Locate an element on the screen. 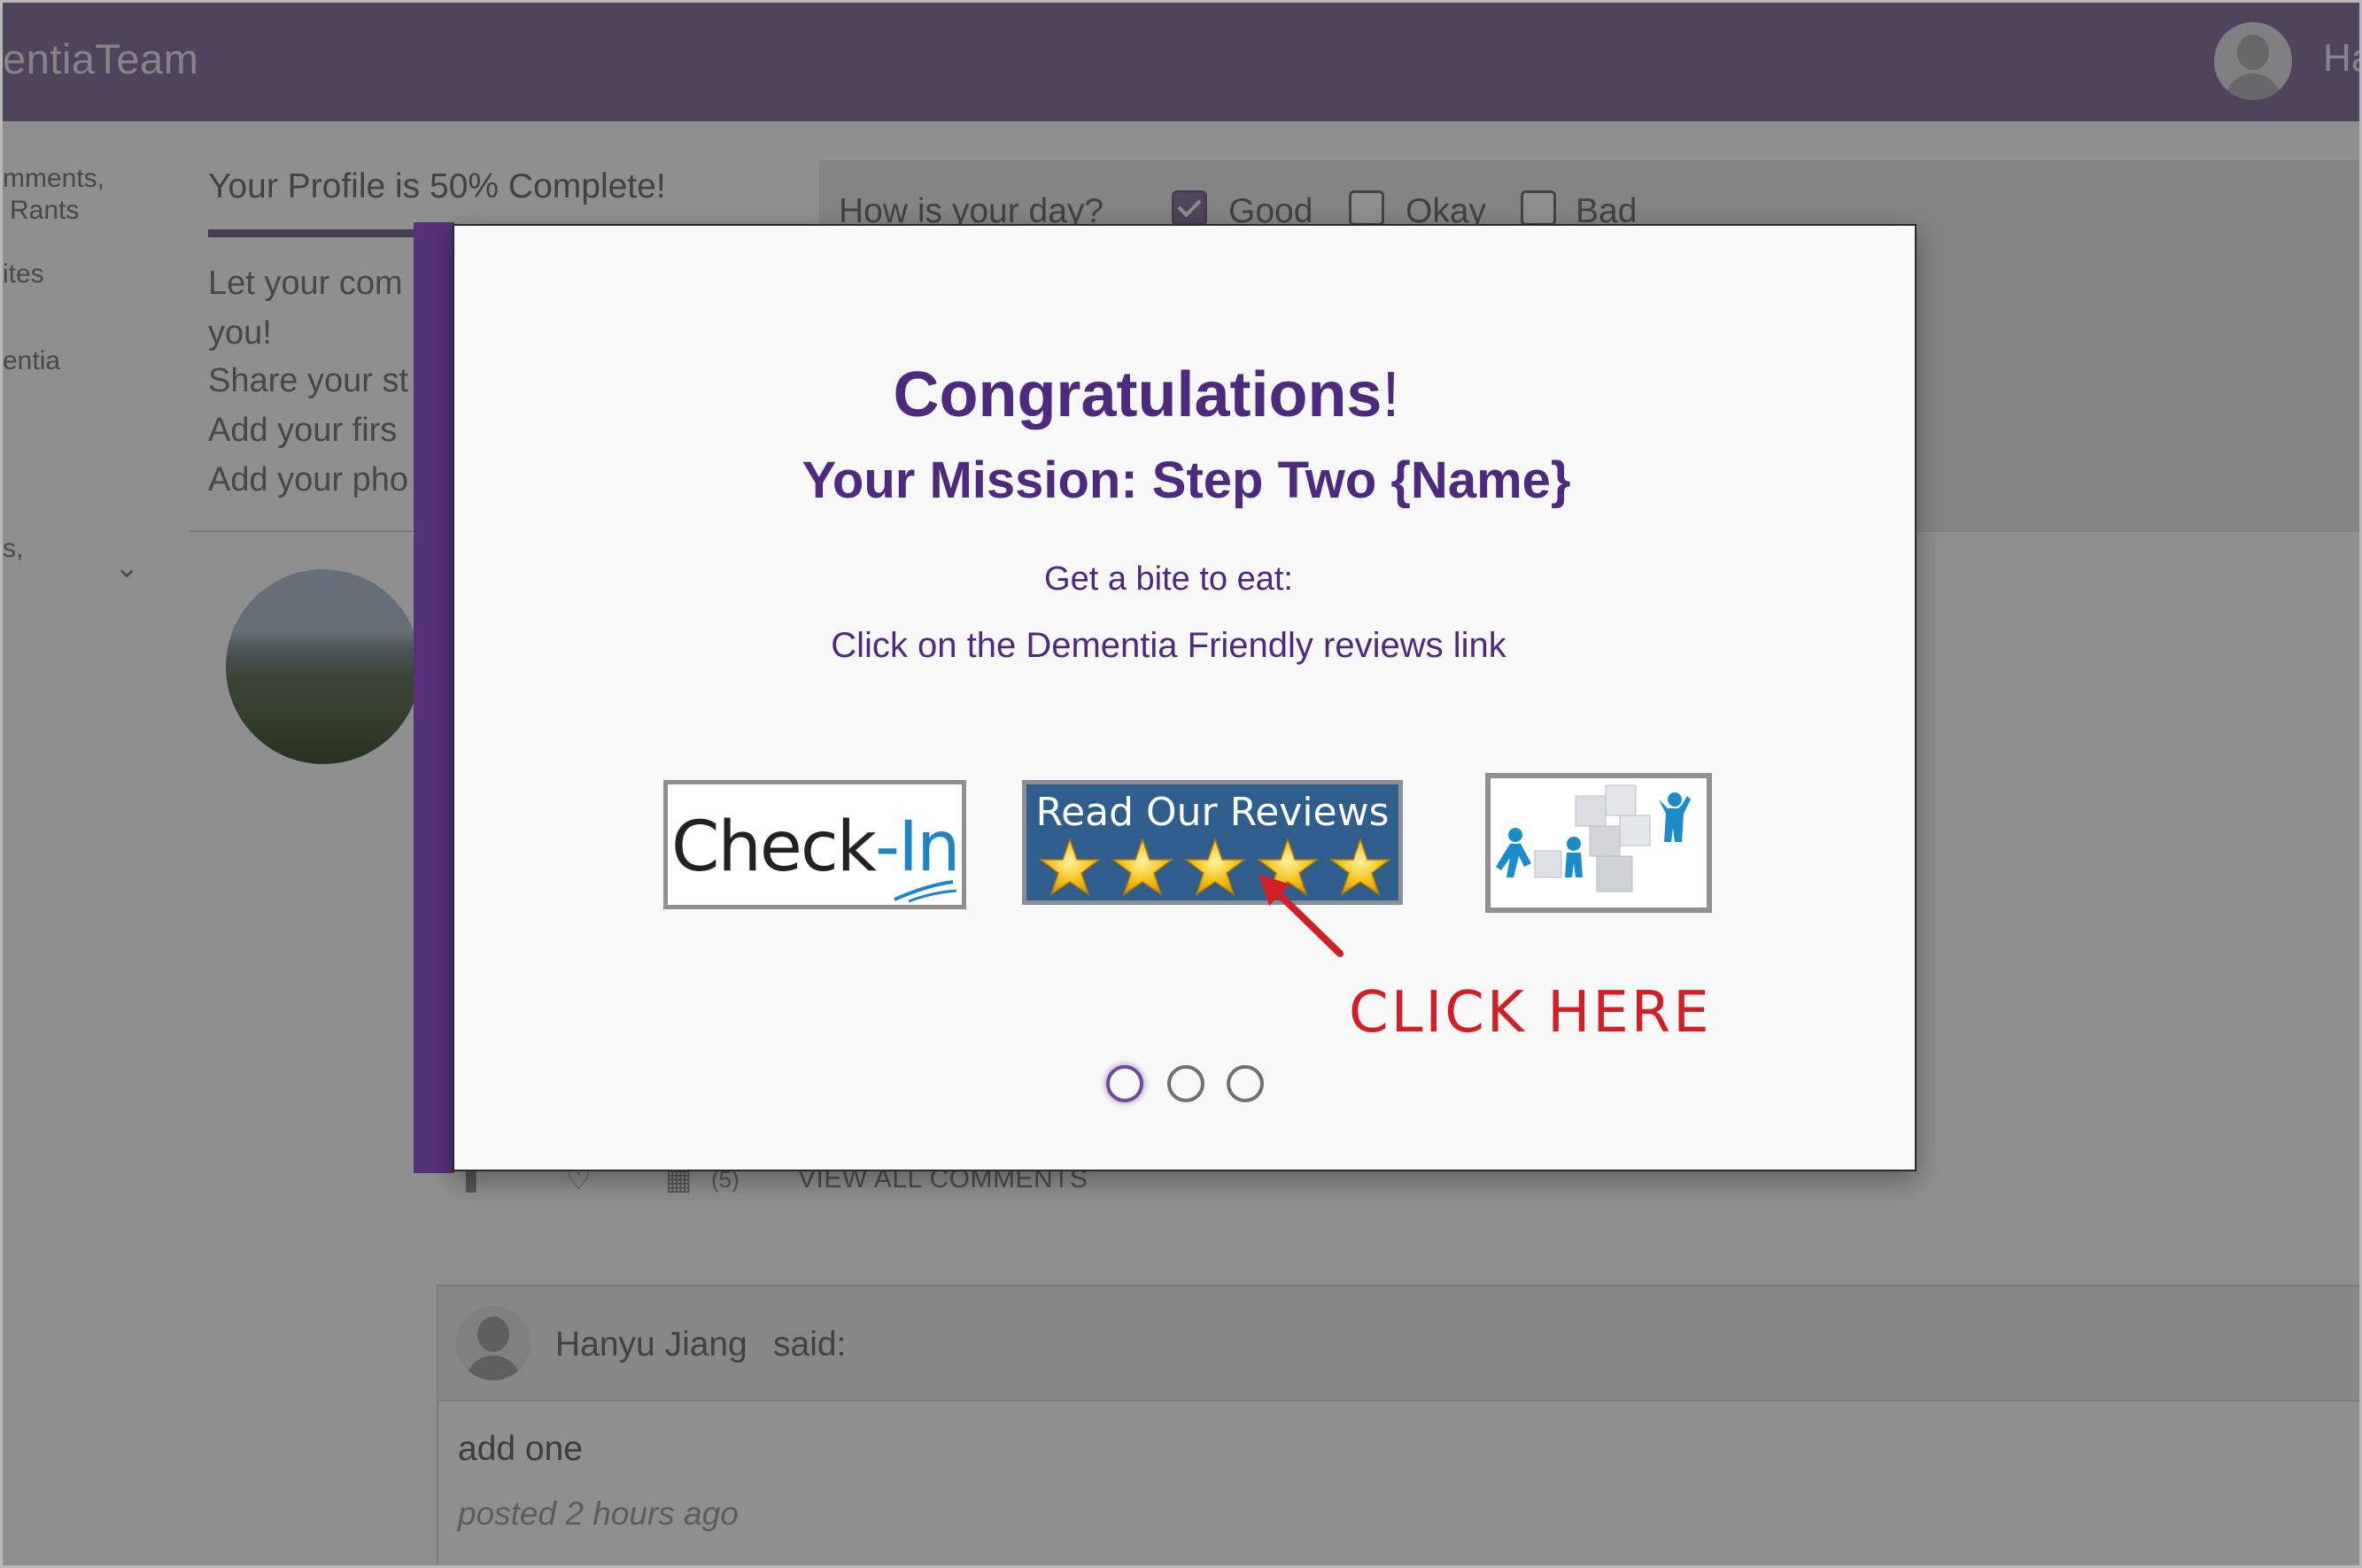 The height and width of the screenshot is (1568, 2362). team-puzzle-icon is located at coordinates (1594, 838).